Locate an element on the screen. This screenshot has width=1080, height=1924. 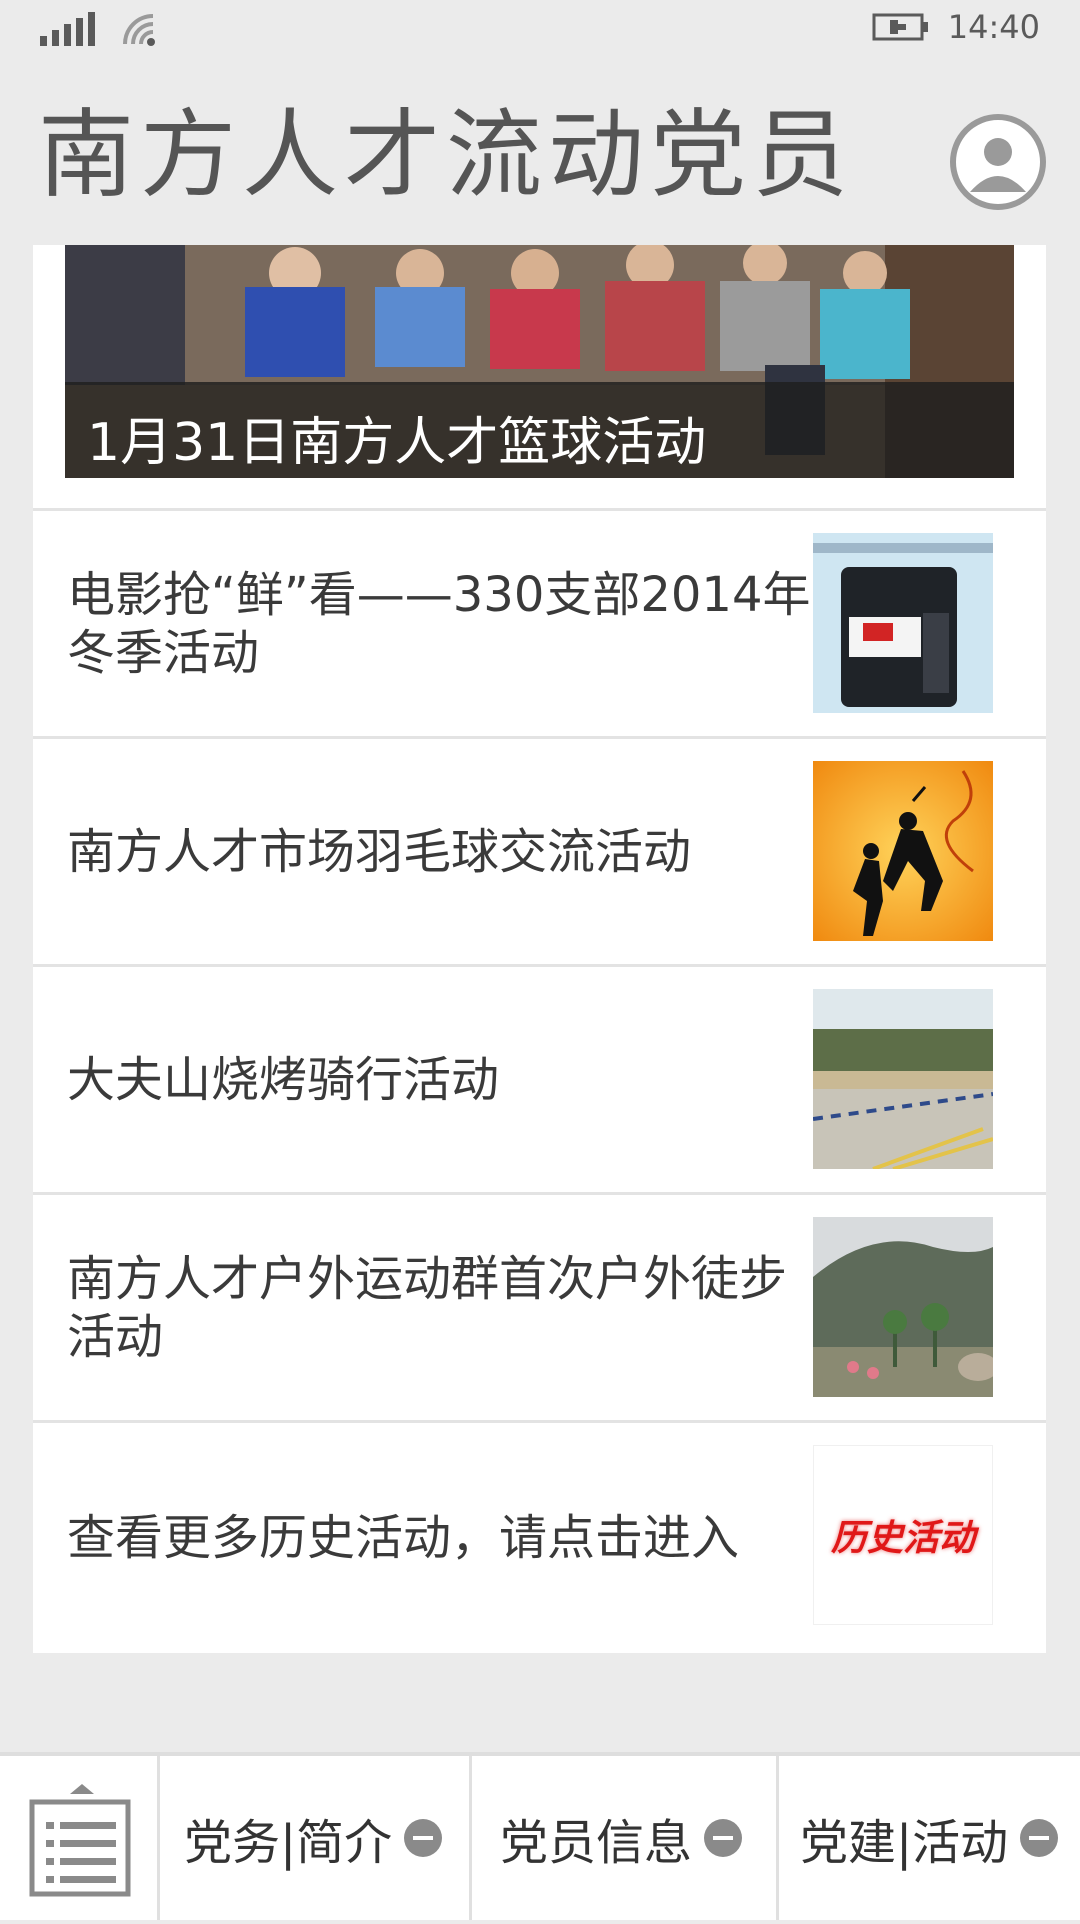
list-item: 大夫山烧烤骑行活动 is located at coordinates (539, 1078).